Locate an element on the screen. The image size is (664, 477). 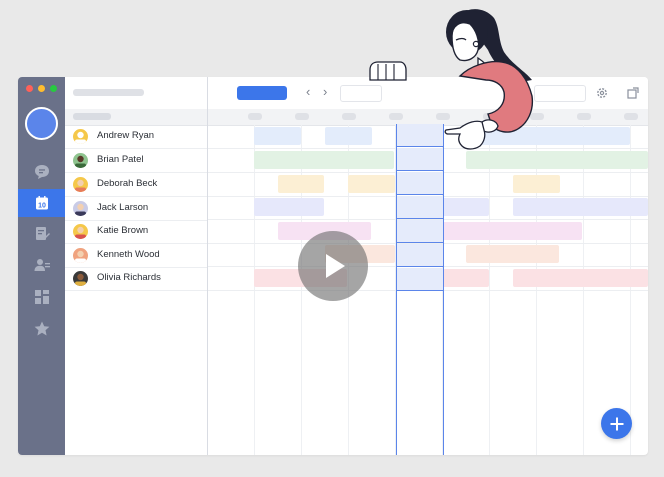
add-button is located at coordinates (616, 423).